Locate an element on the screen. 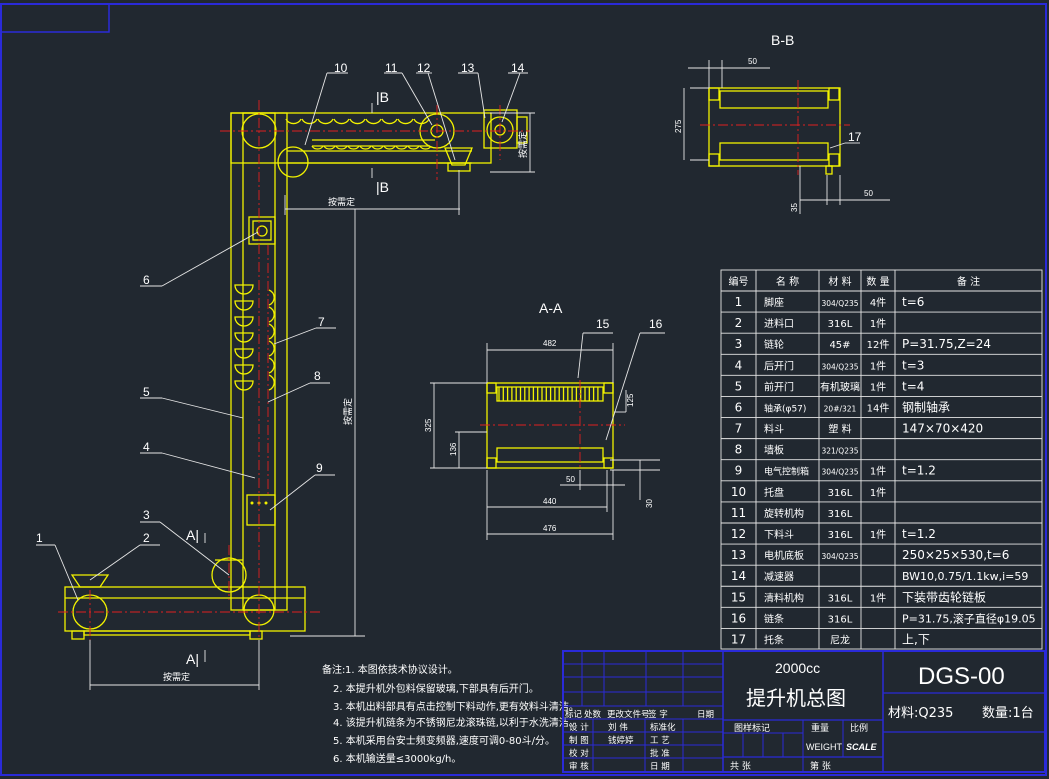 This screenshot has height=779, width=1049. rev-header-cell: 处数 is located at coordinates (593, 714).